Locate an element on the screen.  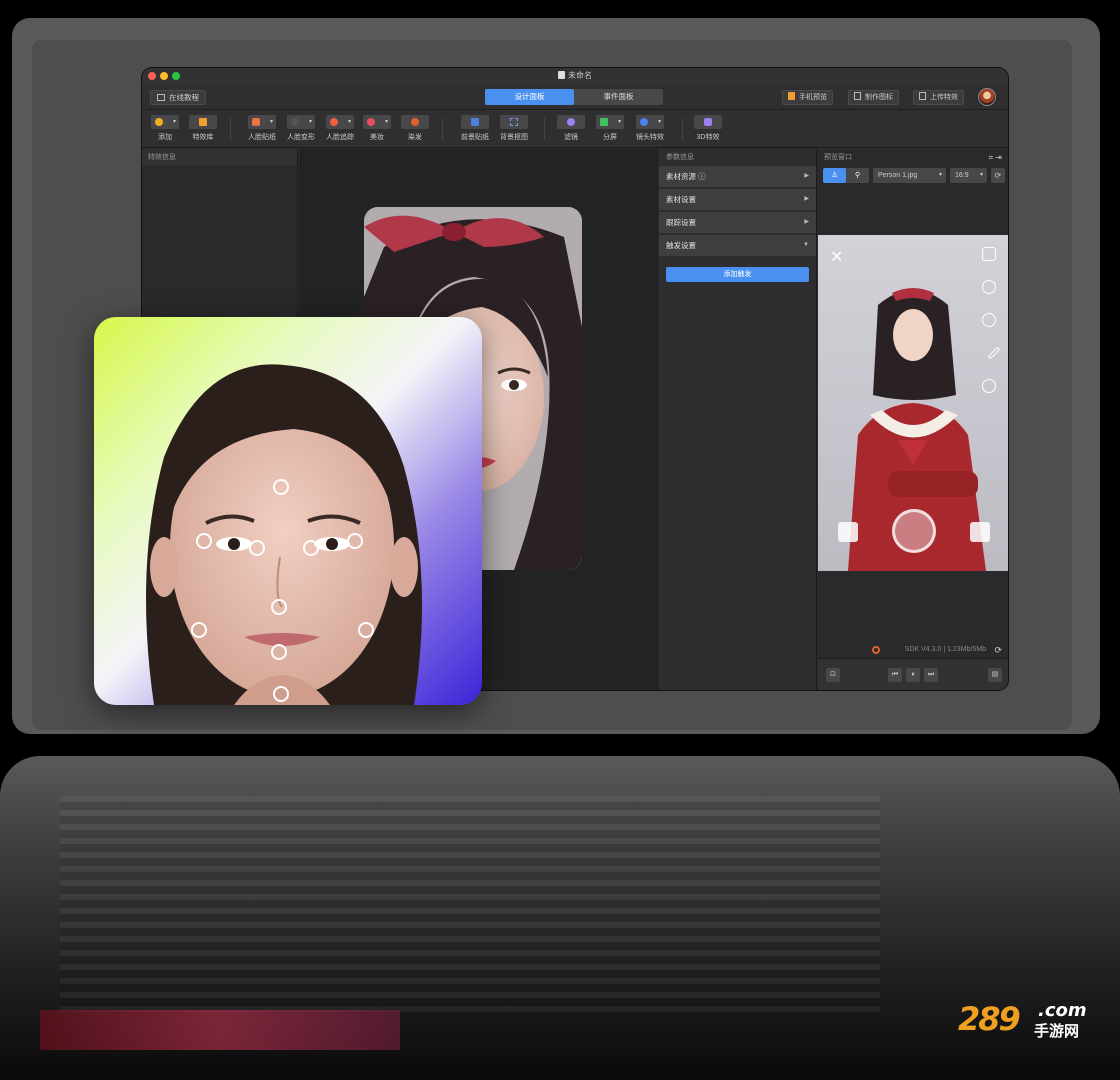
expand-arrow-icon: ▶ is located at coordinates (806, 199).